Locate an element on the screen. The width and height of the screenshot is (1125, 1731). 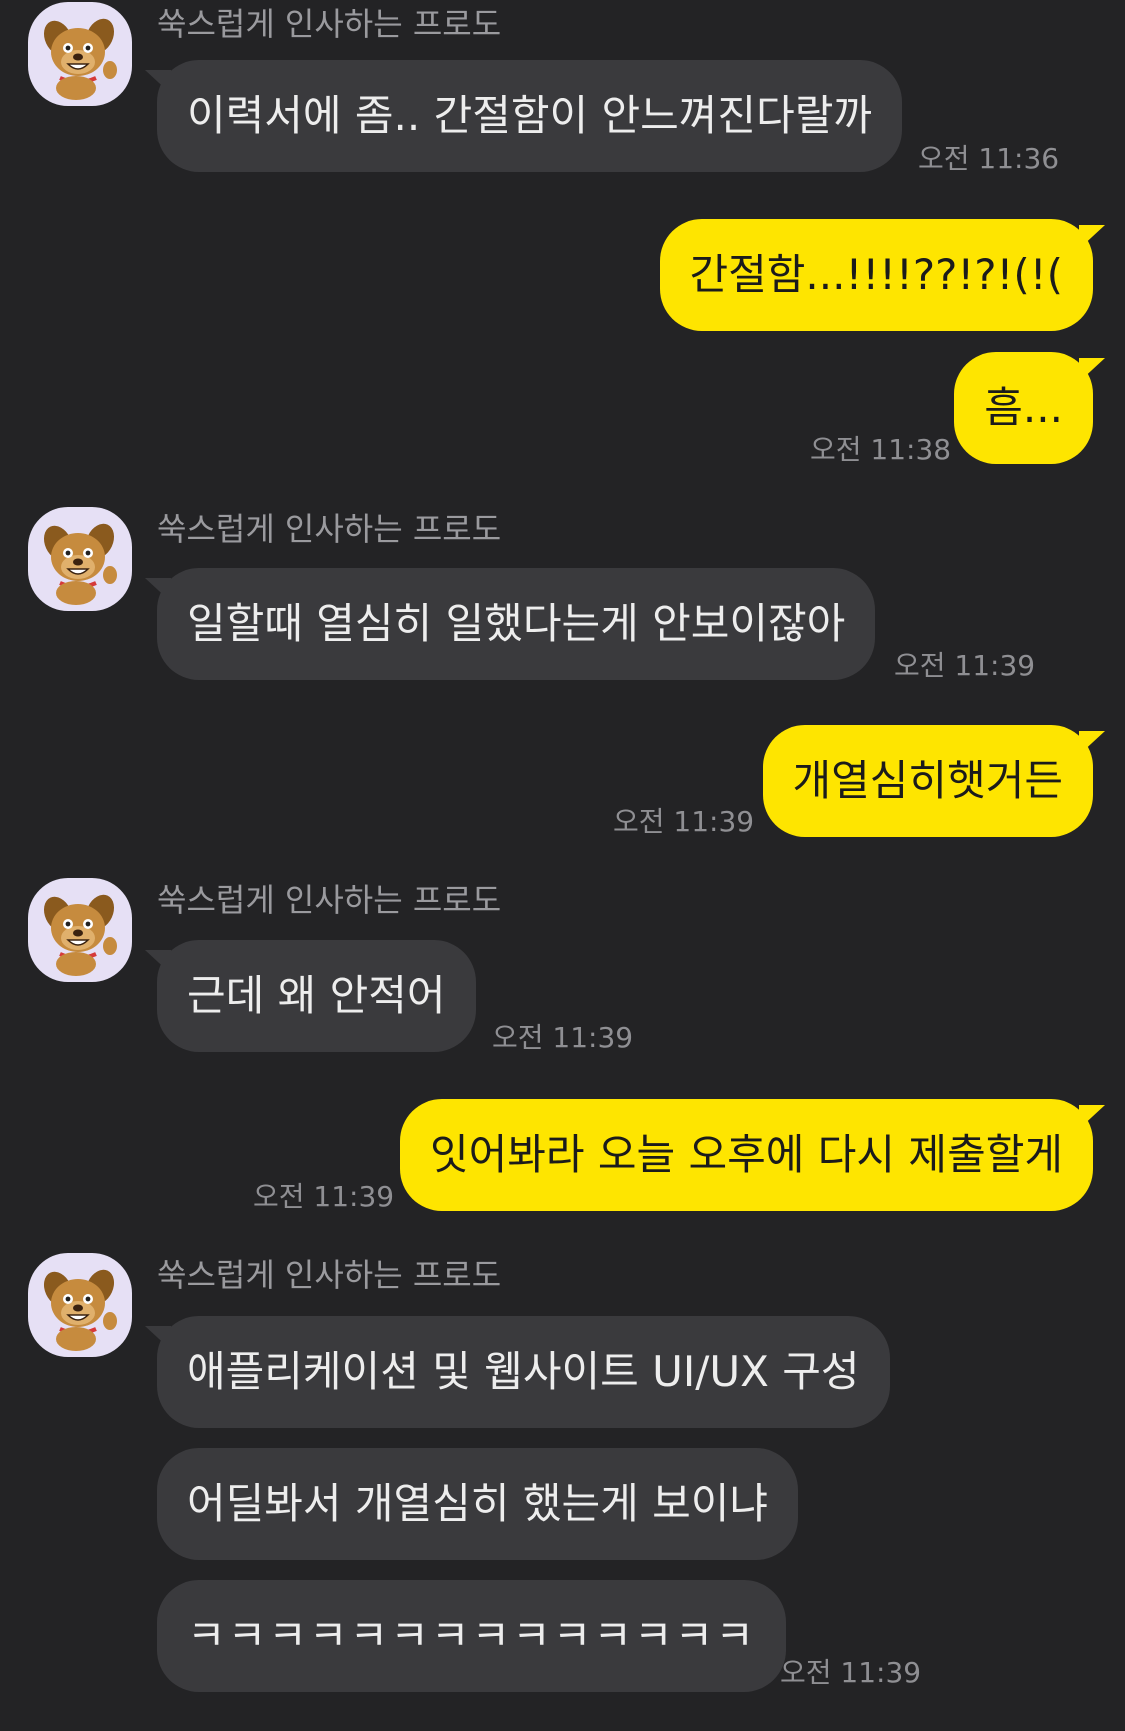
incoming-message-bubble: ㅋㅋㅋㅋㅋㅋㅋㅋㅋㅋㅋㅋㅋㅋ is located at coordinates (471, 1636).